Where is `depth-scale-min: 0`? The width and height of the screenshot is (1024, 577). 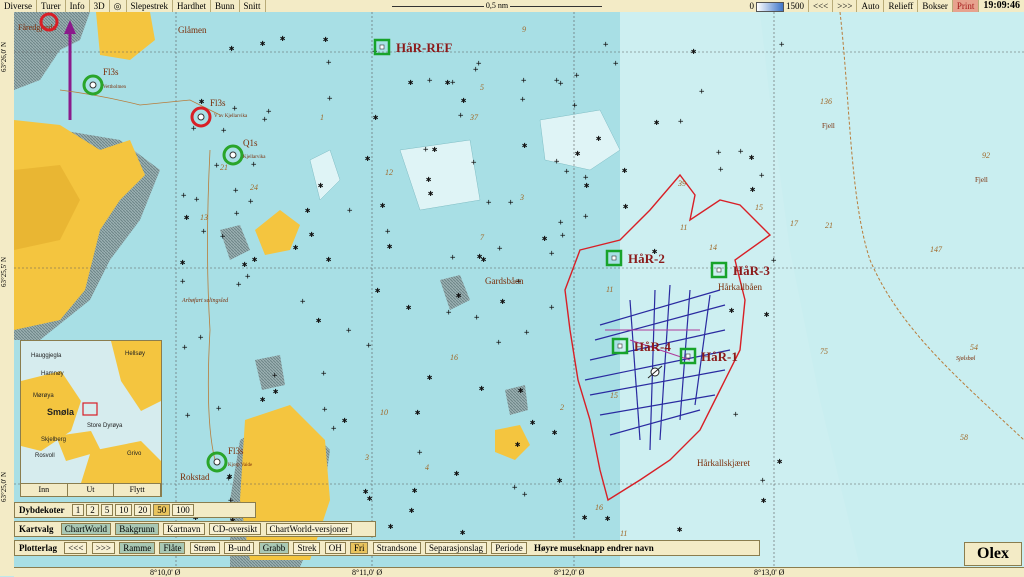
depth-scale-min: 0 is located at coordinates (752, 6).